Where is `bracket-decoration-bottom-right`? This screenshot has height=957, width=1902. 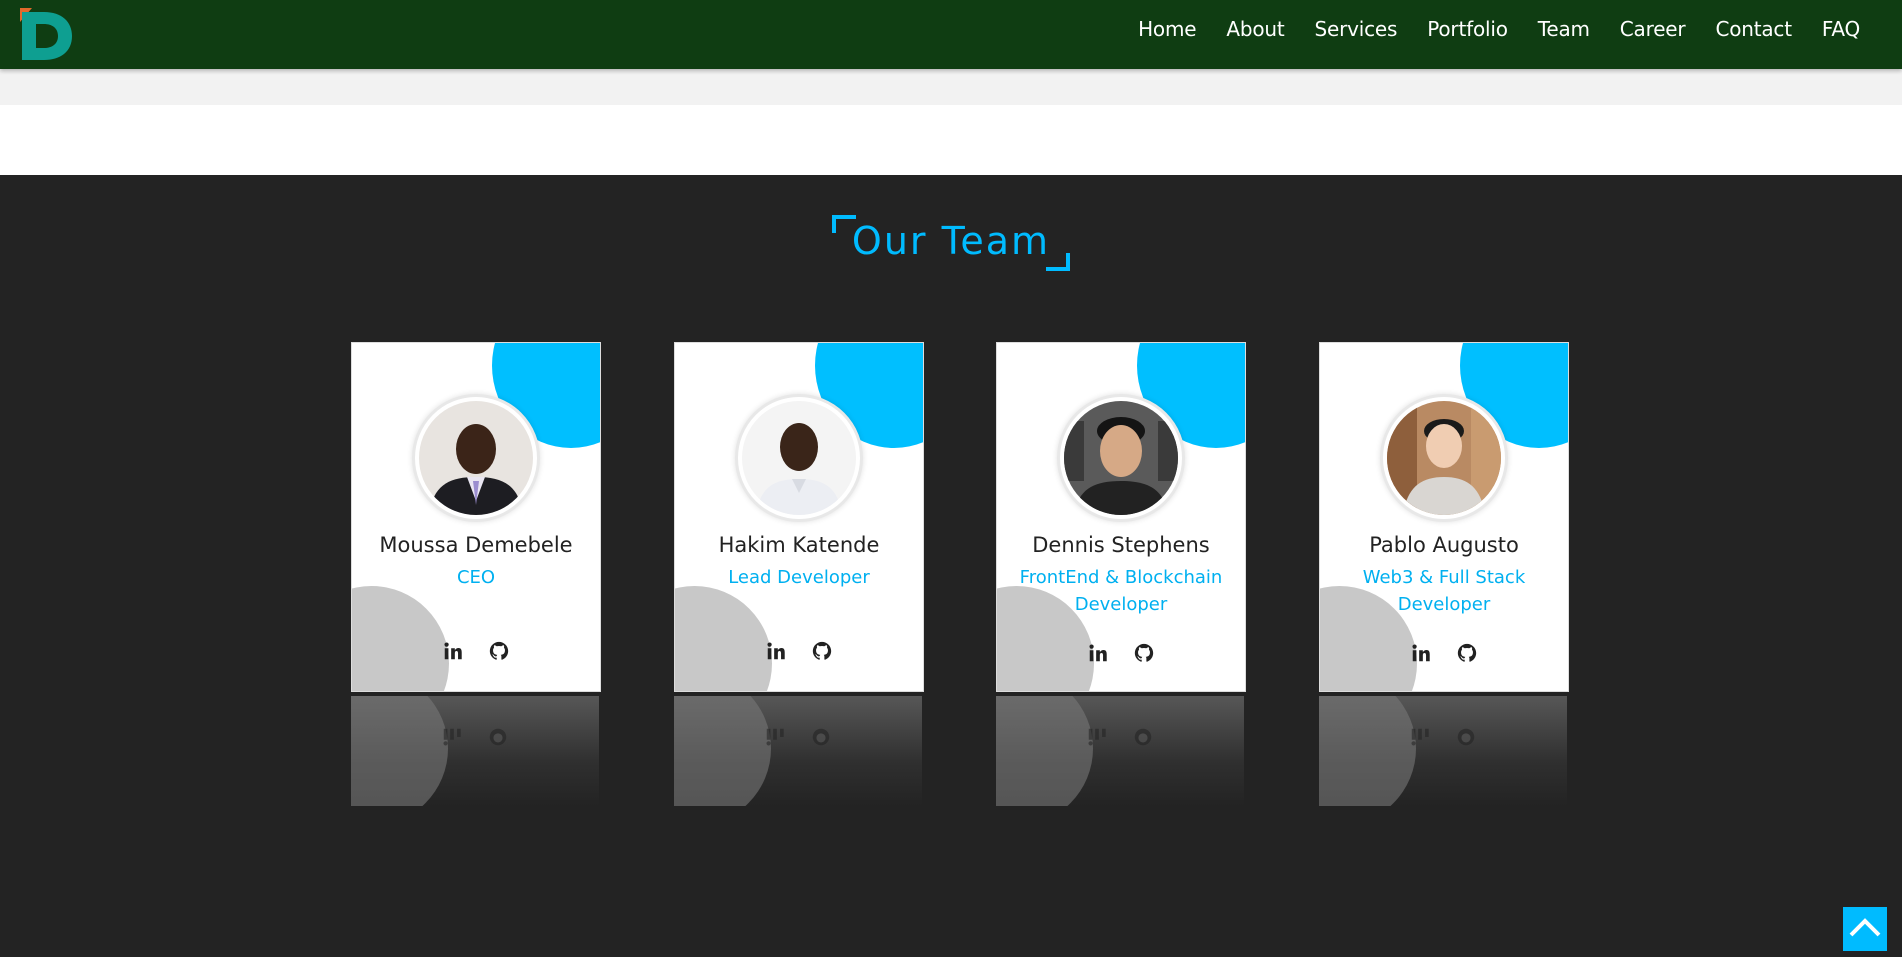
bracket-decoration-bottom-right is located at coordinates (1058, 262).